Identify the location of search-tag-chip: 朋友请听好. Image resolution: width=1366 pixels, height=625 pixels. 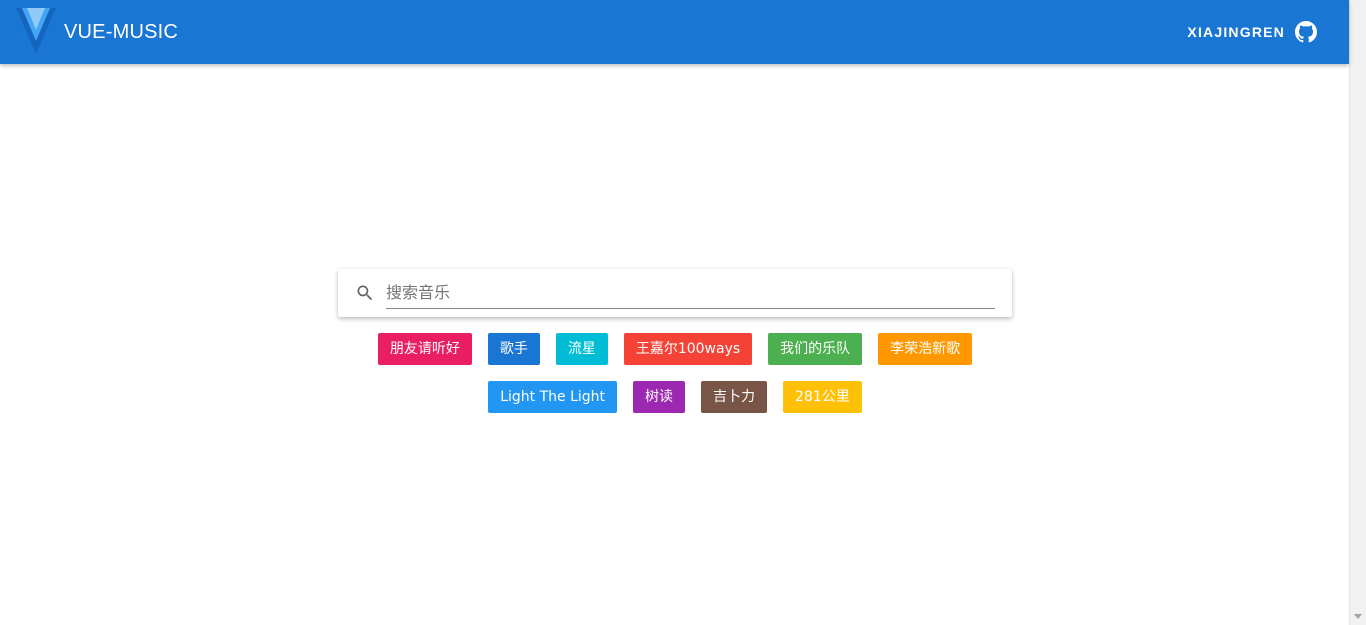
(424, 349).